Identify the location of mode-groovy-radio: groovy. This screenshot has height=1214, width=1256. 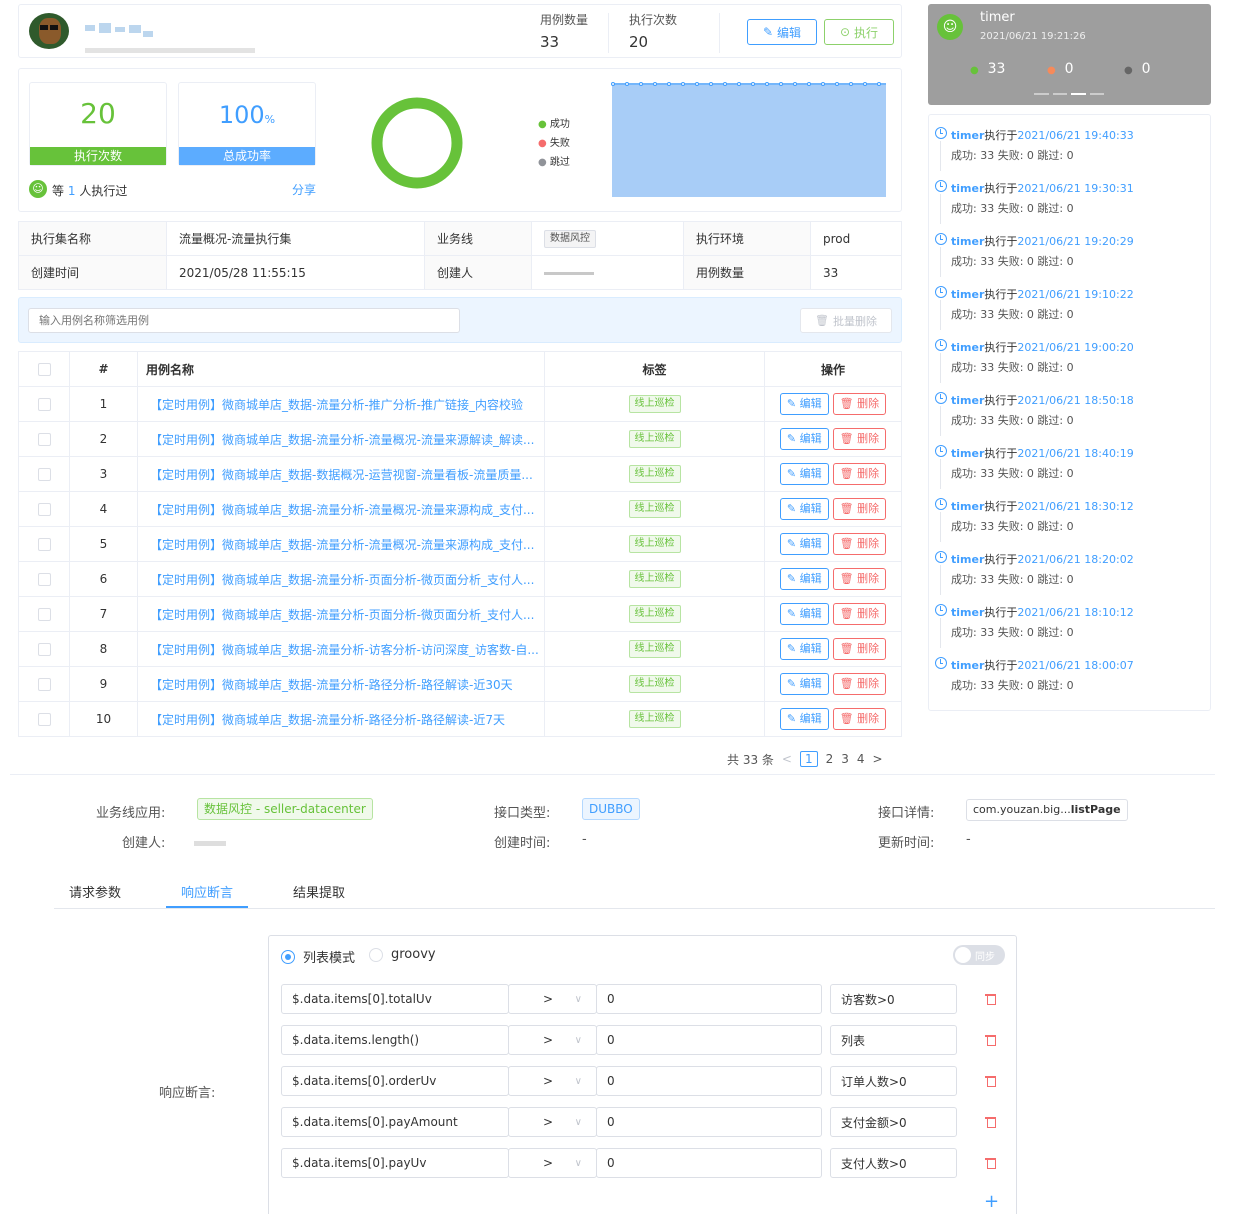
(402, 954).